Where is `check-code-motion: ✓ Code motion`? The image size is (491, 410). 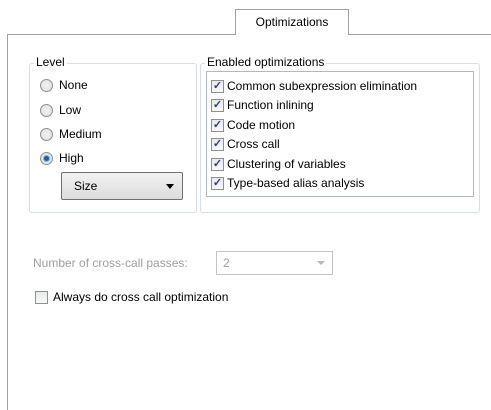
check-code-motion: ✓ Code motion is located at coordinates (253, 125).